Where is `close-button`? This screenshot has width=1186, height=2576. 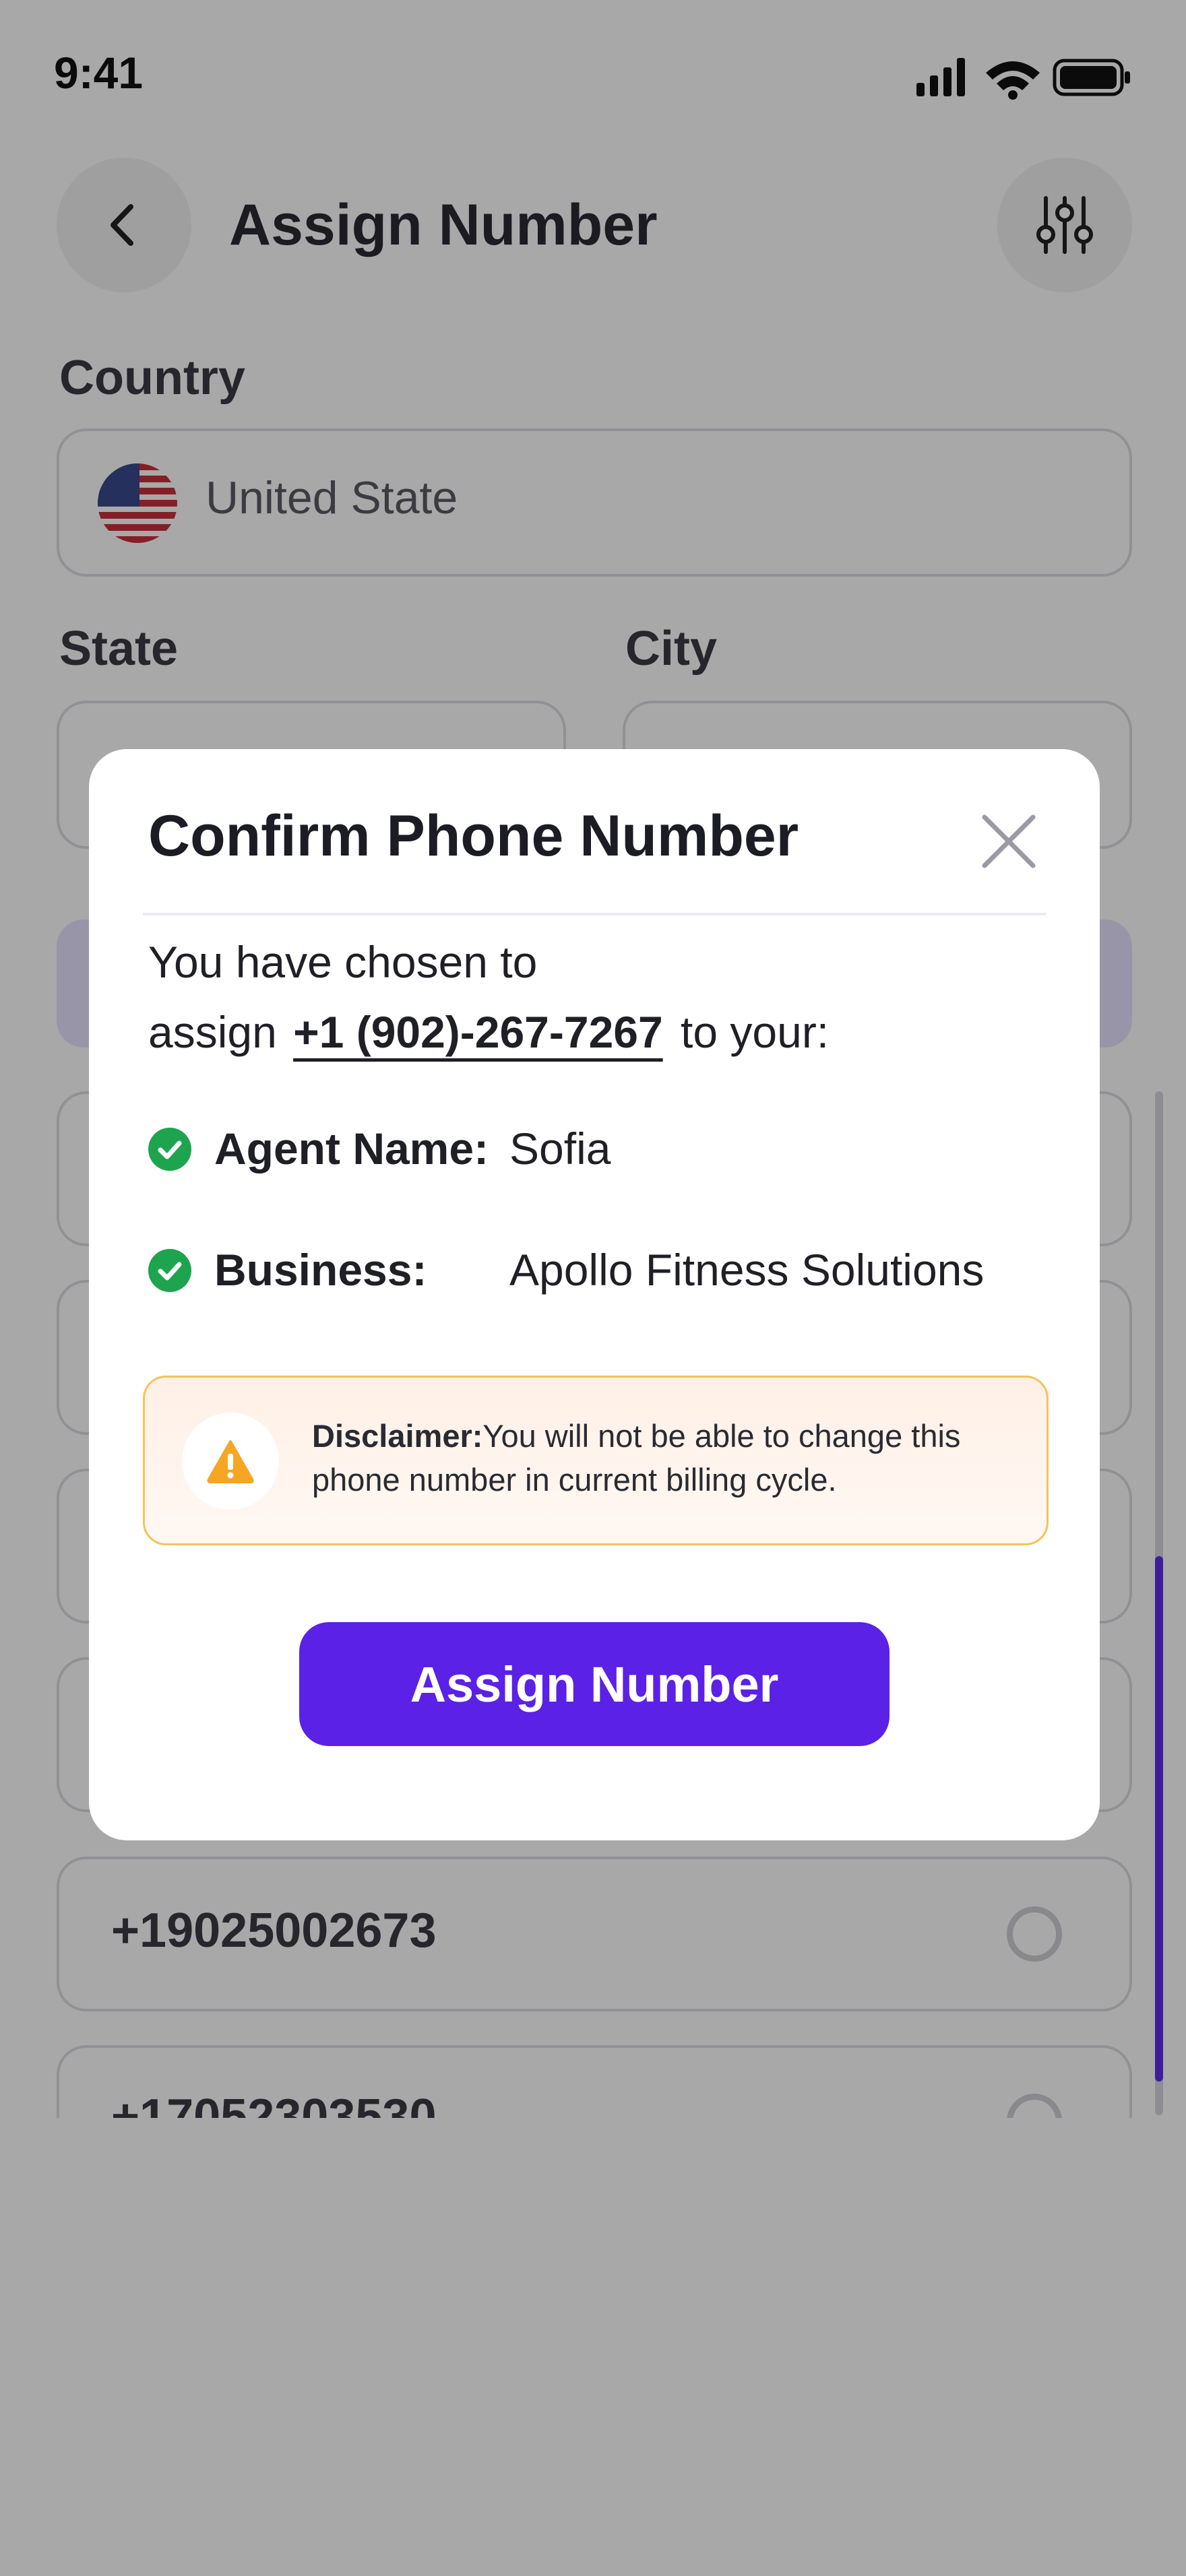
close-button is located at coordinates (1009, 841).